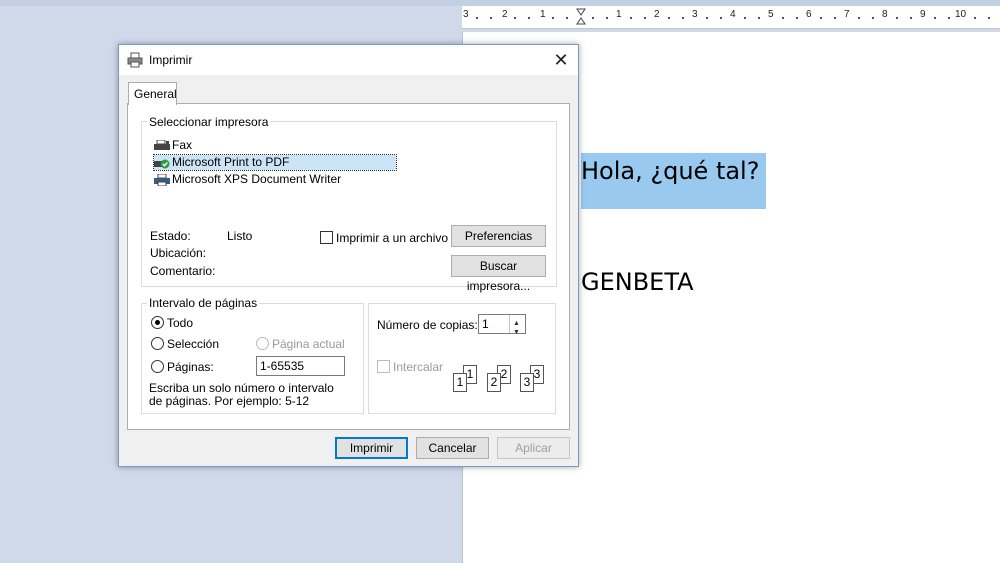 This screenshot has height=563, width=1000. What do you see at coordinates (418, 367) in the screenshot?
I see `collate-label: Intercalar` at bounding box center [418, 367].